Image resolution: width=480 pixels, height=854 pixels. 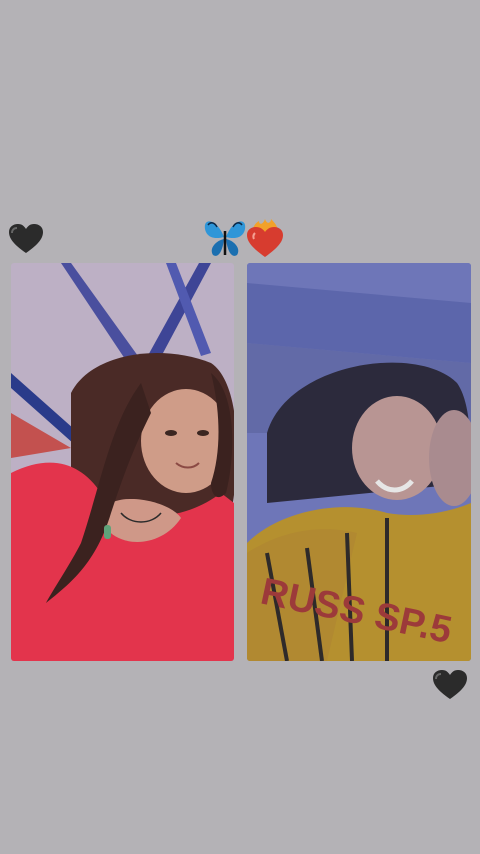 What do you see at coordinates (265, 238) in the screenshot?
I see `heart-on-fire-icon` at bounding box center [265, 238].